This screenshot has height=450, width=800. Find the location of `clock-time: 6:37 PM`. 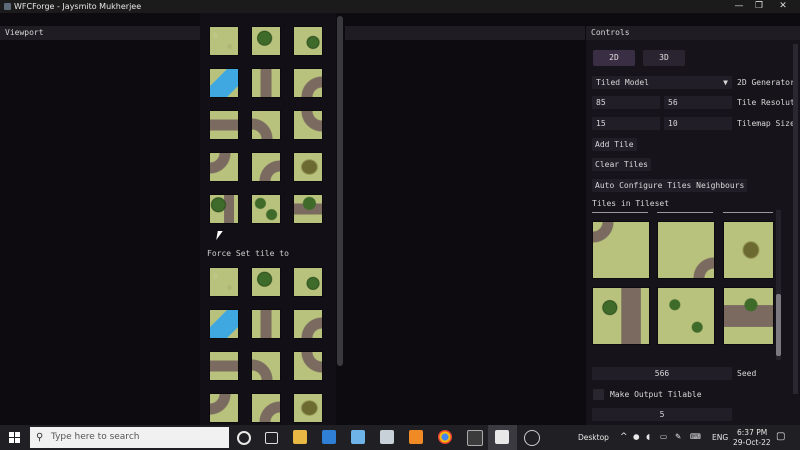

clock-time: 6:37 PM is located at coordinates (752, 433).